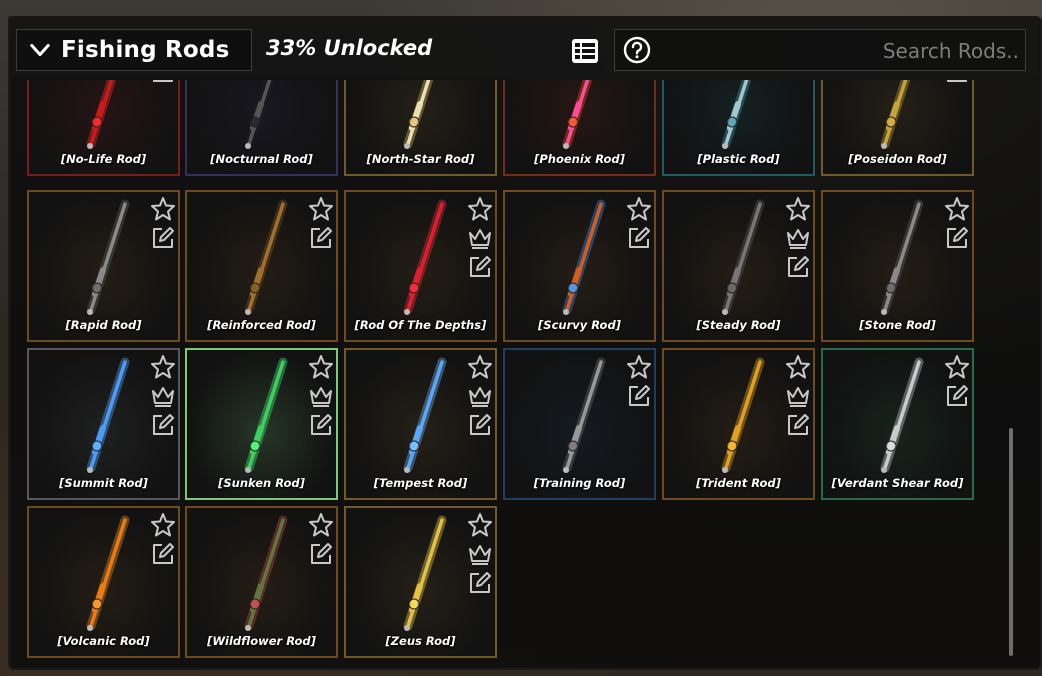  What do you see at coordinates (103, 325) in the screenshot?
I see `rod-name: [Rapid Rod]` at bounding box center [103, 325].